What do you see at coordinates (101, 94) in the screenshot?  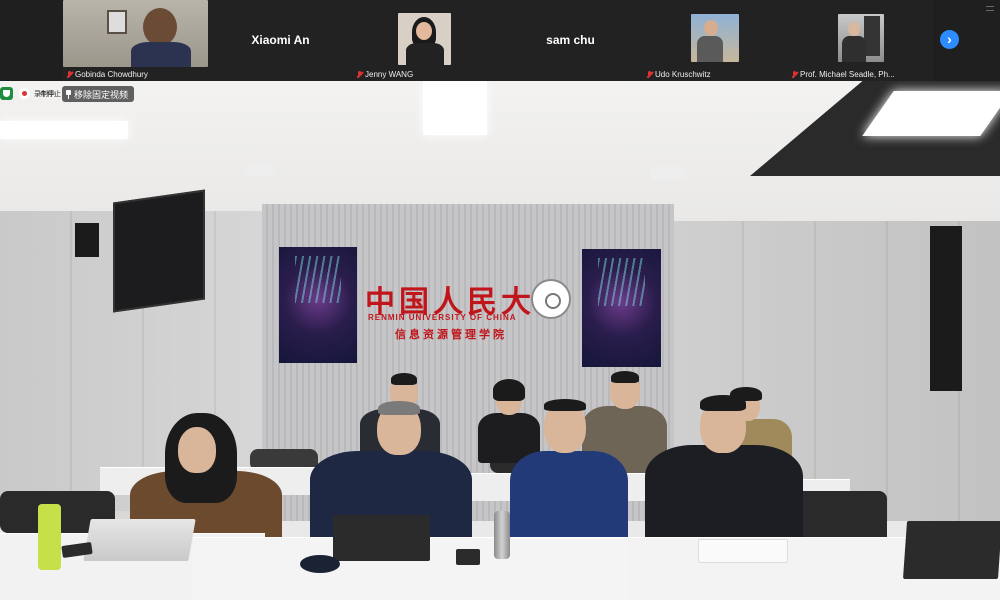 I see `unpin-label: 移除固定视频` at bounding box center [101, 94].